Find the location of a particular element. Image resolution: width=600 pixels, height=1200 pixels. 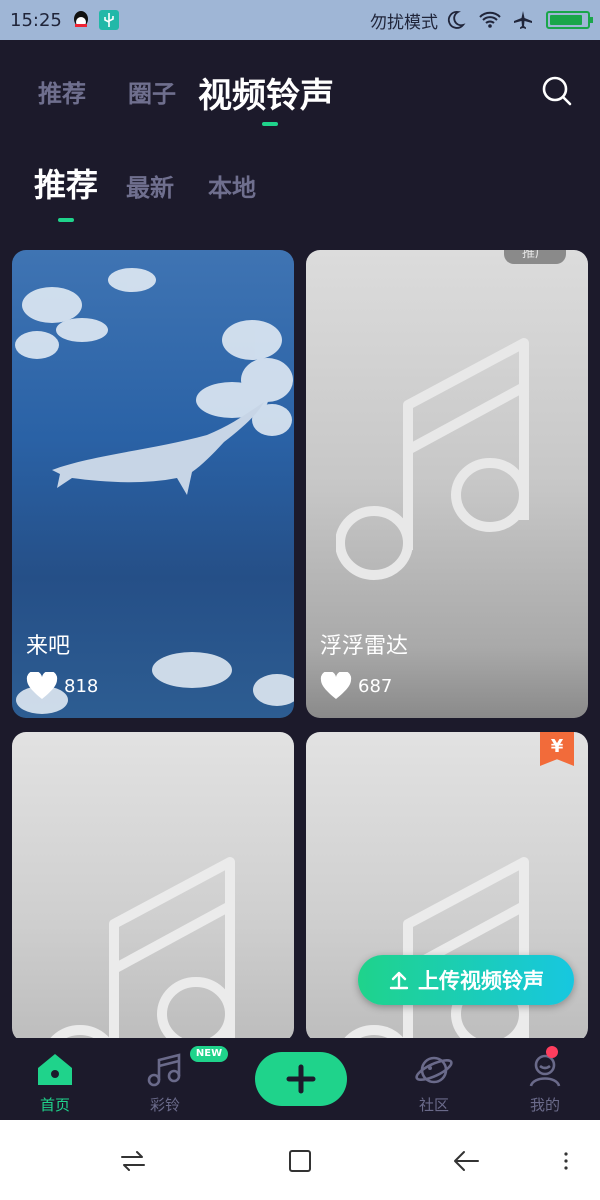

plus-icon is located at coordinates (301, 1079).